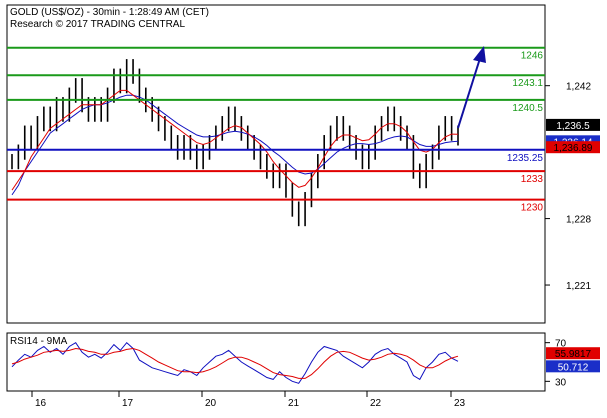  I want to click on price-tick-label: 1,221, so click(578, 286).